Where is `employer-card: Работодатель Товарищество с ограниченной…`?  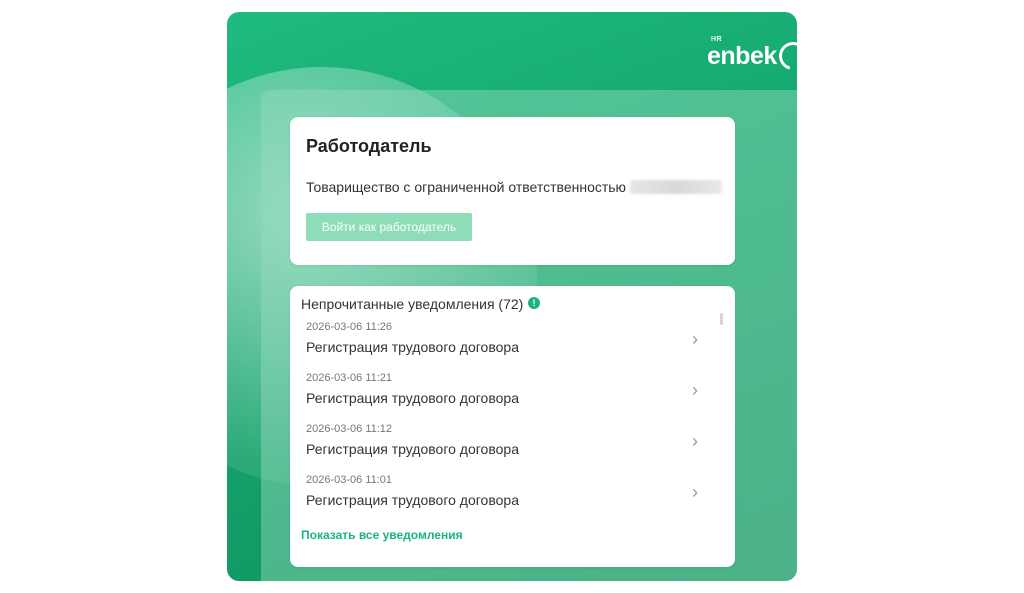
employer-card: Работодатель Товарищество с ограниченной… is located at coordinates (512, 191).